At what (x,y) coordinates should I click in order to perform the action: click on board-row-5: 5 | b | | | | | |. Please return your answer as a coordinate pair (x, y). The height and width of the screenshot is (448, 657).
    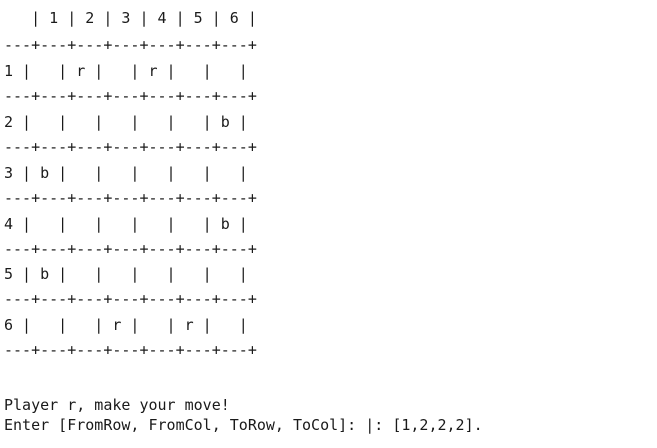
    Looking at the image, I should click on (126, 274).